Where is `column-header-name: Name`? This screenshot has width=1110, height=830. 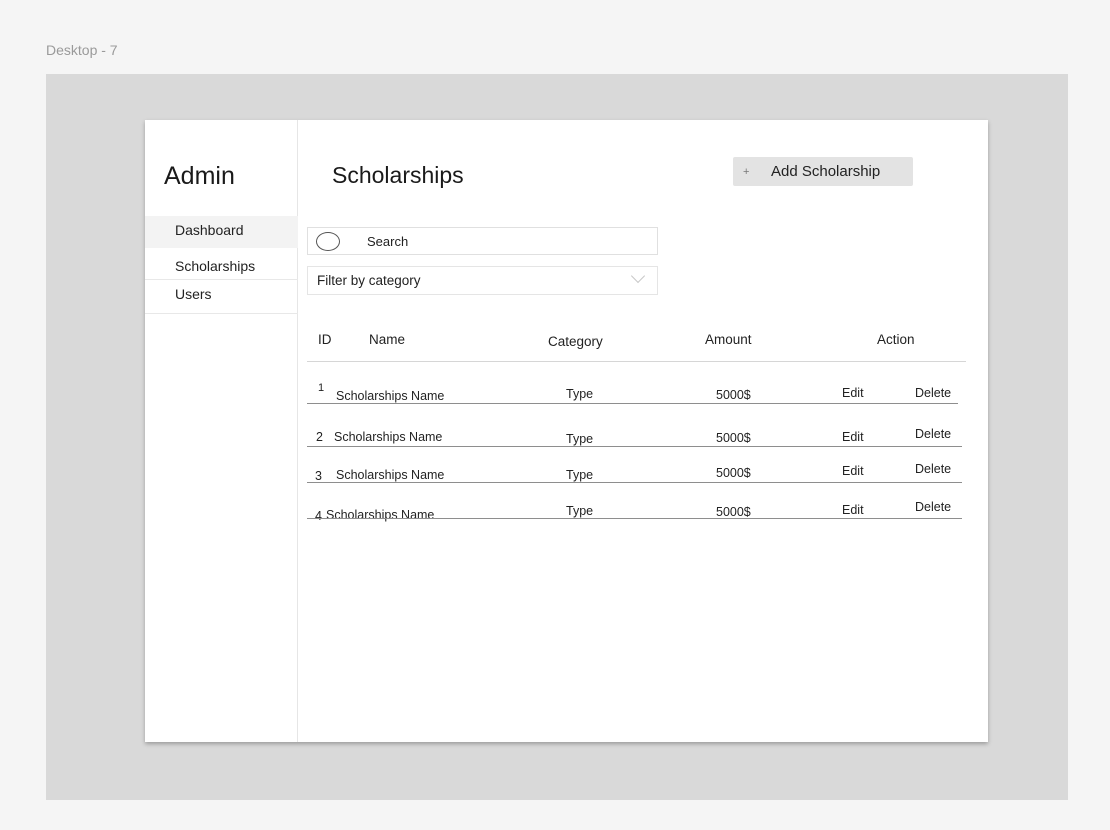
column-header-name: Name is located at coordinates (387, 339).